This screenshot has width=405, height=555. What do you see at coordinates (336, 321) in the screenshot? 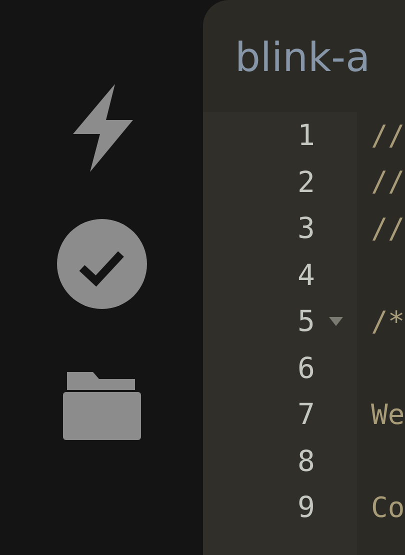
I see `fold-caret-icon` at bounding box center [336, 321].